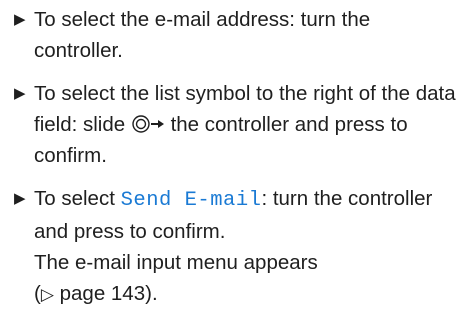 The image size is (468, 310). I want to click on controller-slide-right-icon, so click(148, 124).